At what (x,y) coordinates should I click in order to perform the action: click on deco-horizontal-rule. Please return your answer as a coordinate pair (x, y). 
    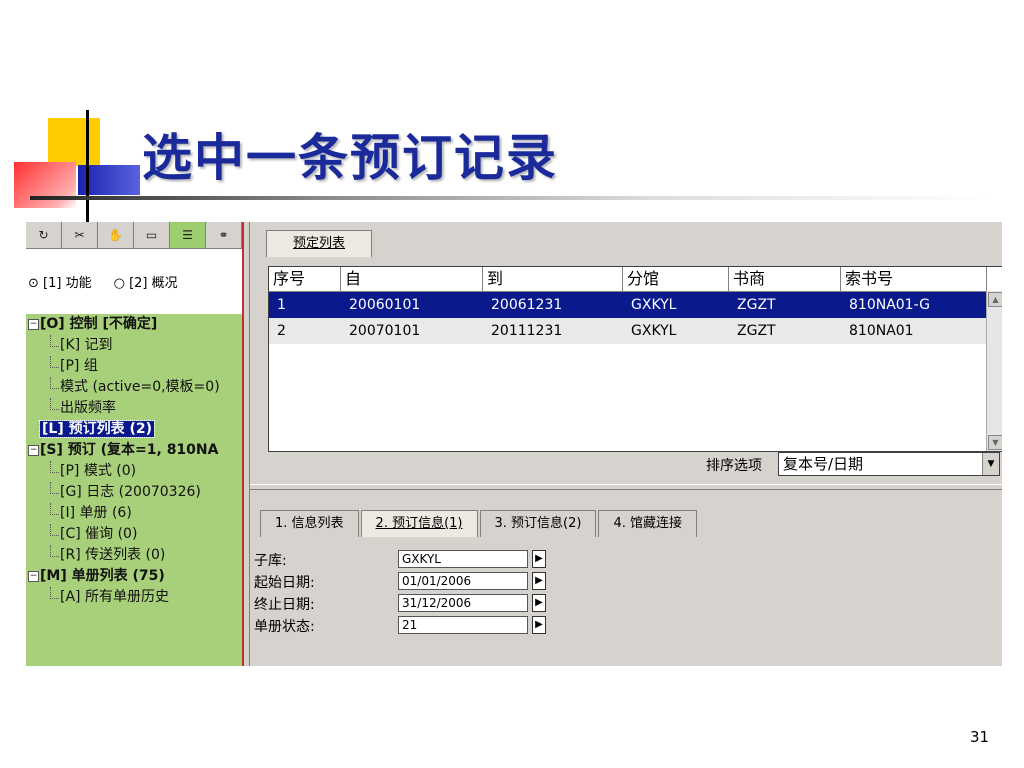
    Looking at the image, I should click on (510, 198).